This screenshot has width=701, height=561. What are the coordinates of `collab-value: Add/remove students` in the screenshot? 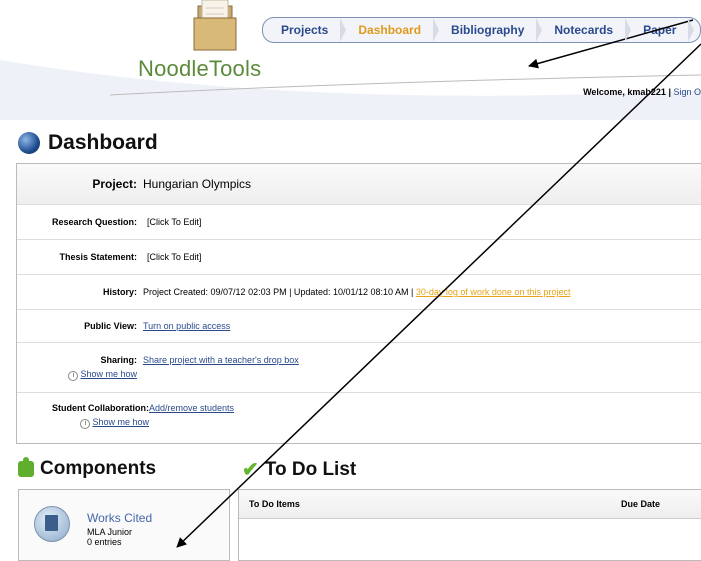 It's located at (191, 423).